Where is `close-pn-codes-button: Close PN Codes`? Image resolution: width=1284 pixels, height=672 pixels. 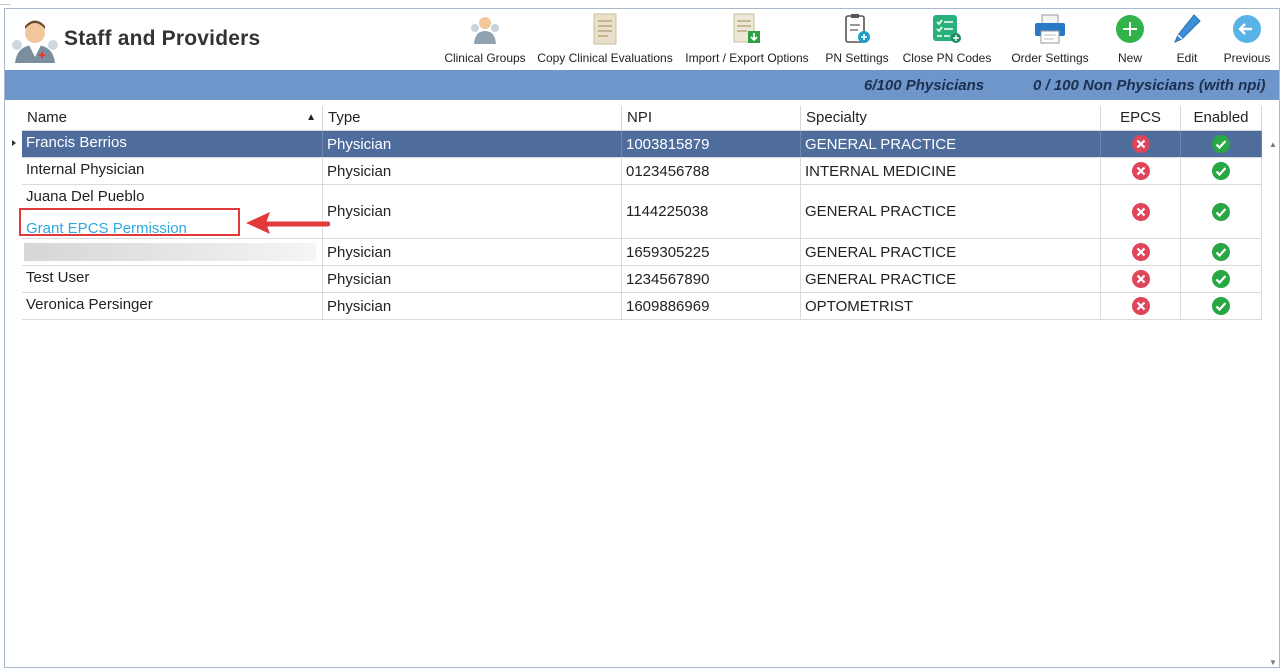
close-pn-codes-button: Close PN Codes is located at coordinates (947, 37).